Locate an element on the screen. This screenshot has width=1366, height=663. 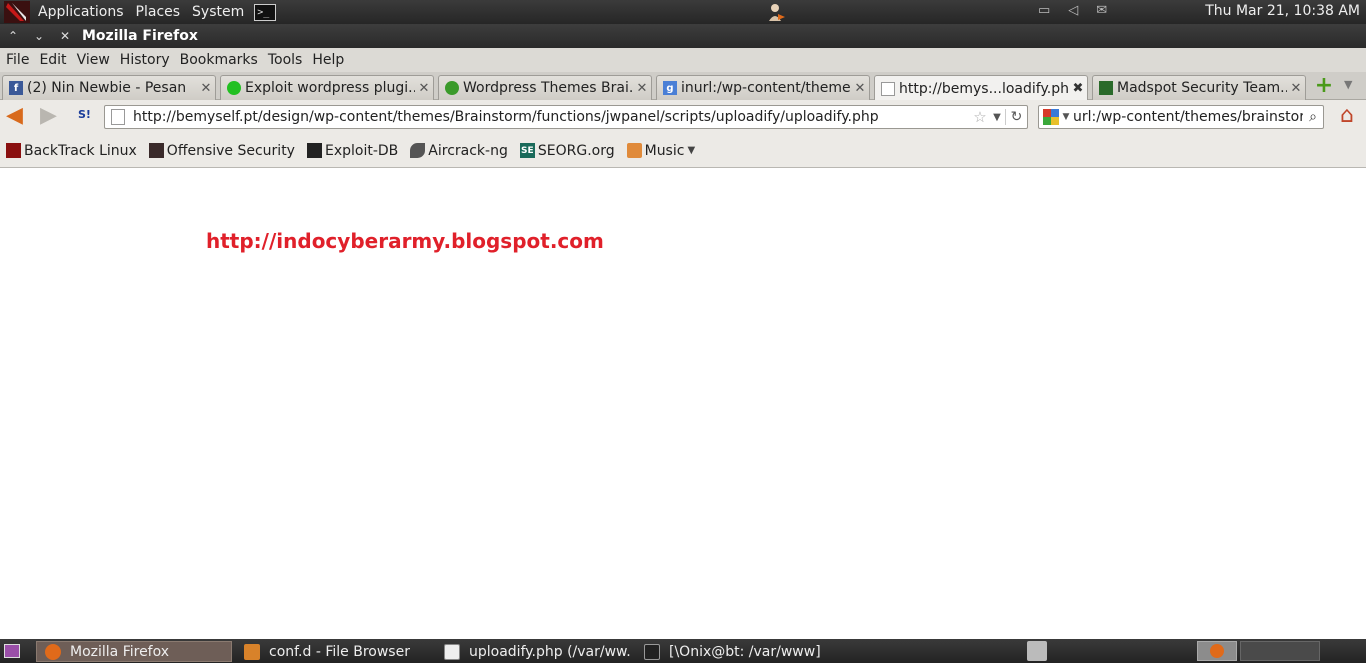
clock: Thu Mar 21, 10:38 AM is located at coordinates (1282, 11).